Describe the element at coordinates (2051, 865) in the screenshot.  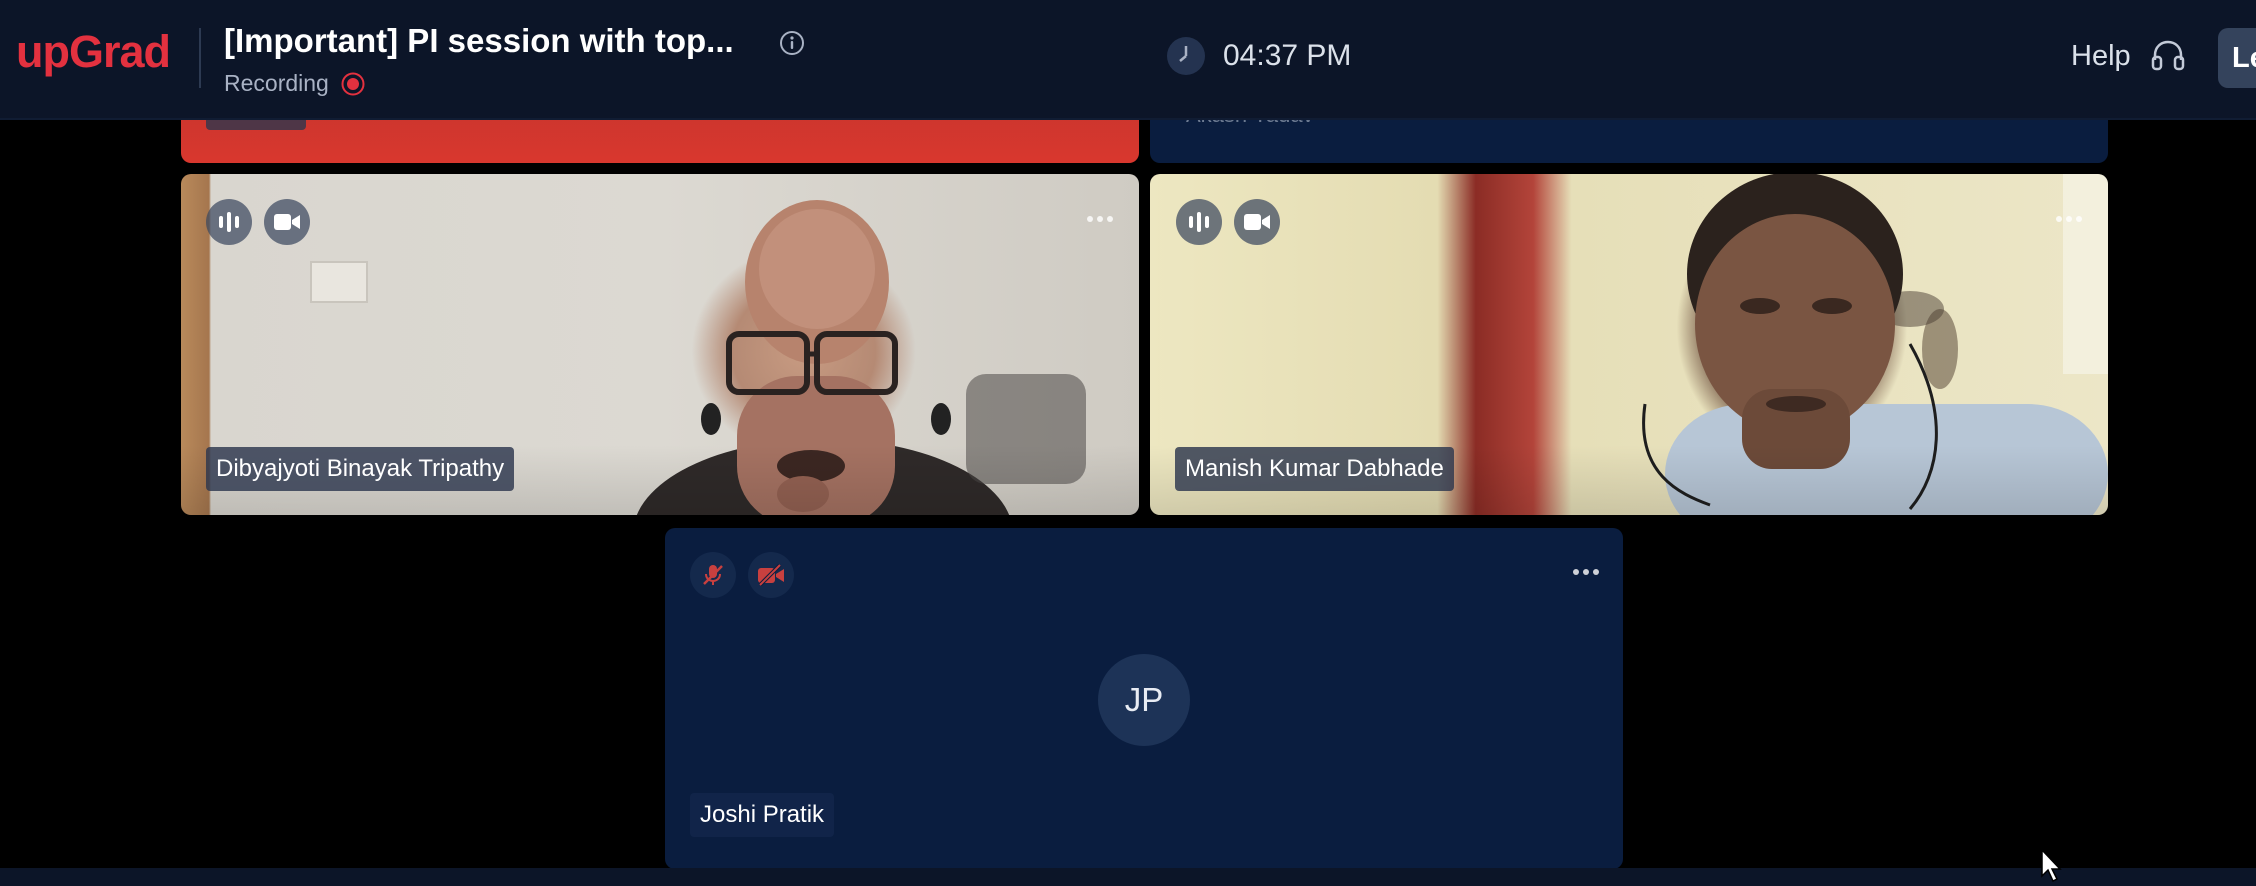
I see `mouse-cursor-icon` at that location.